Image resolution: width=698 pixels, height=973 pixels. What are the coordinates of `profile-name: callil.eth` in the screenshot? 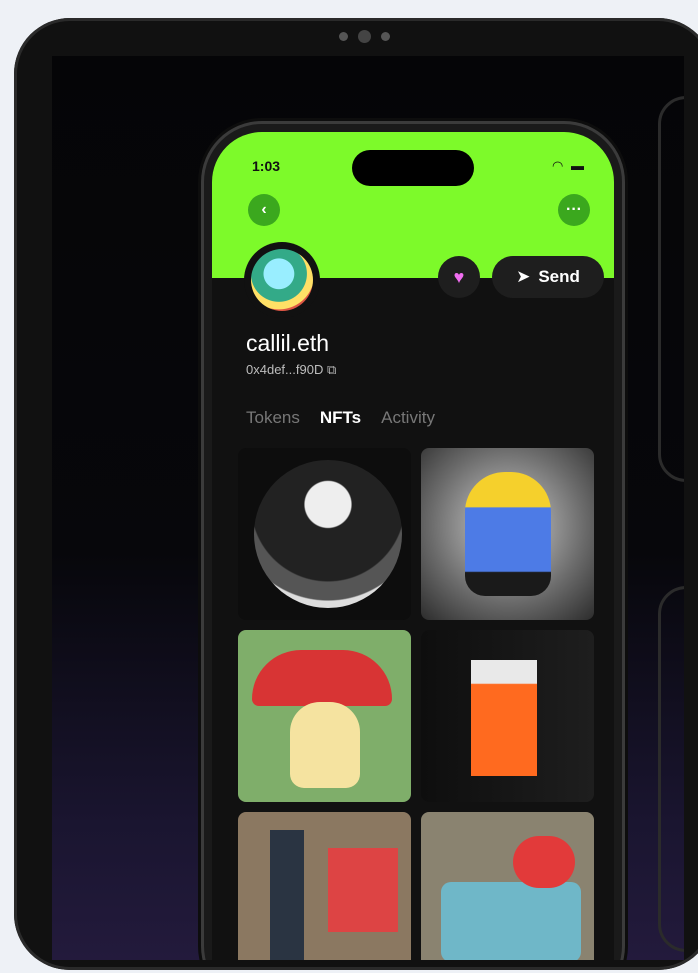 It's located at (288, 343).